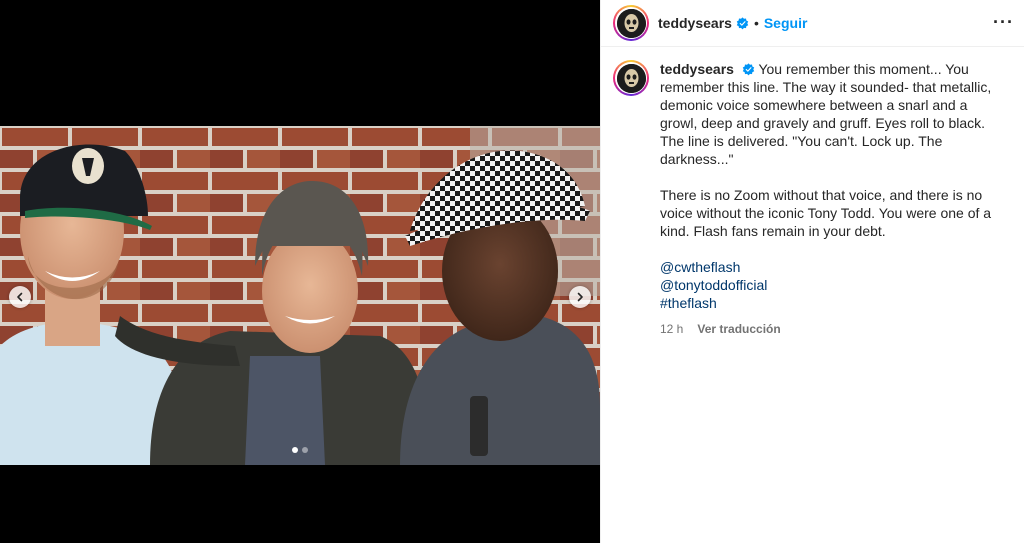  What do you see at coordinates (305, 450) in the screenshot?
I see `carousel-dot` at bounding box center [305, 450].